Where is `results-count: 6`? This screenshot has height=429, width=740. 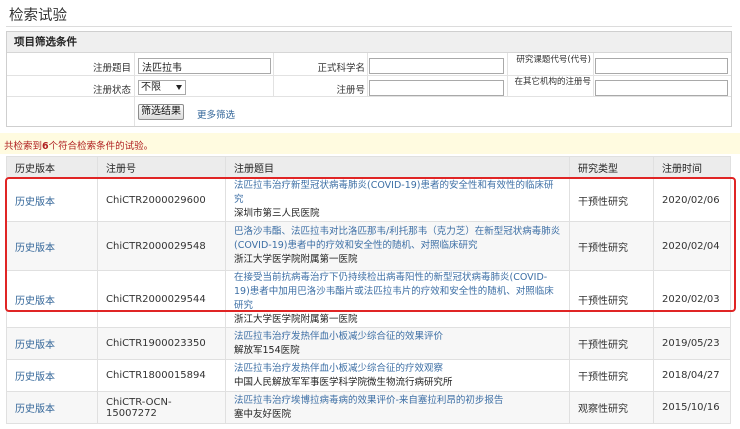
results-count: 6 is located at coordinates (45, 146).